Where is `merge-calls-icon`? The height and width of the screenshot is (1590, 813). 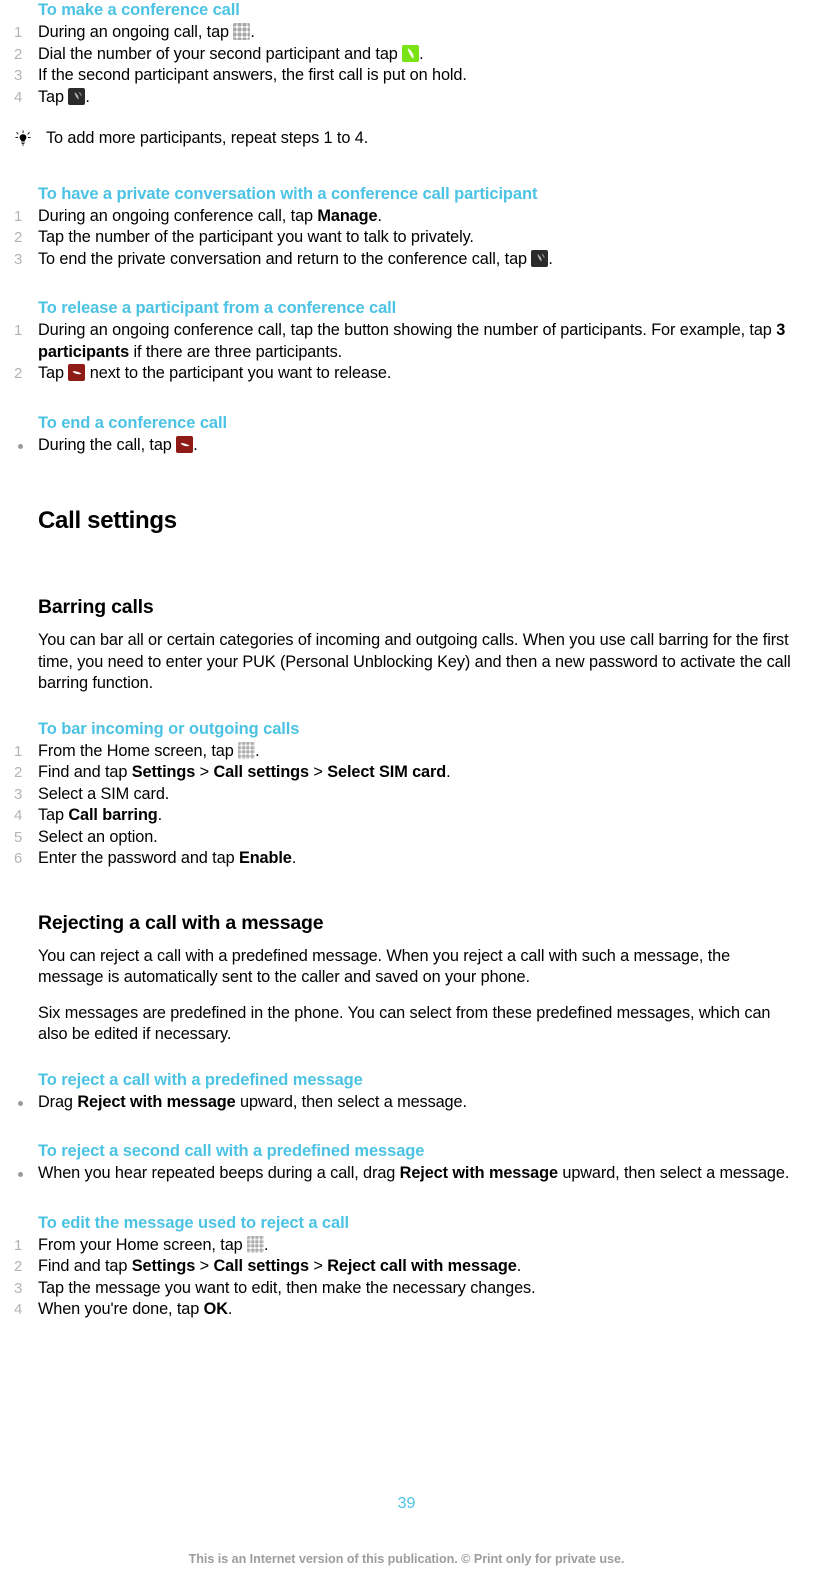
merge-calls-icon is located at coordinates (540, 258).